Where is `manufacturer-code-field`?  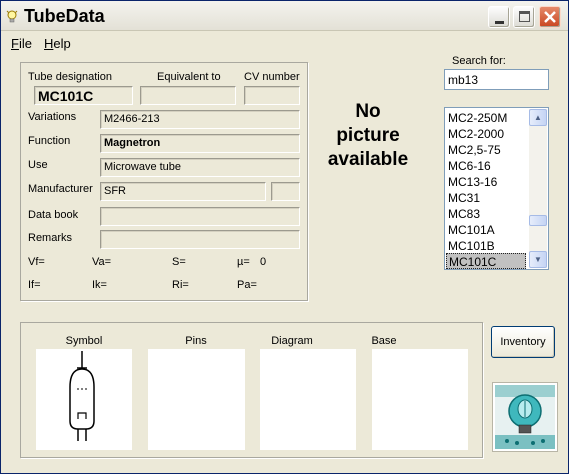
manufacturer-code-field is located at coordinates (285, 191).